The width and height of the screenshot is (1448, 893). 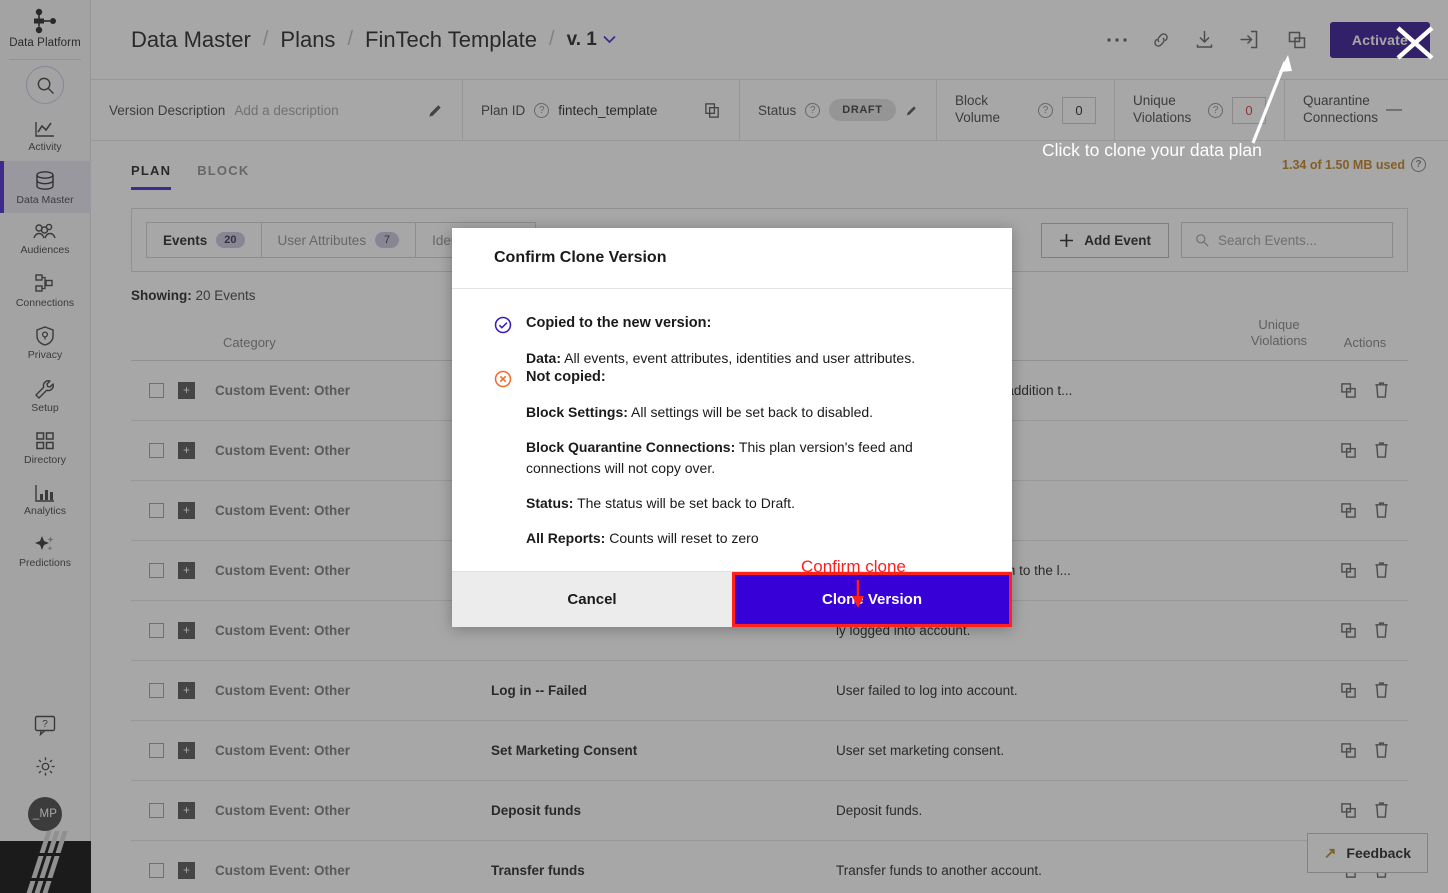 What do you see at coordinates (732, 324) in the screenshot?
I see `copied-section: Copied to the new version:` at bounding box center [732, 324].